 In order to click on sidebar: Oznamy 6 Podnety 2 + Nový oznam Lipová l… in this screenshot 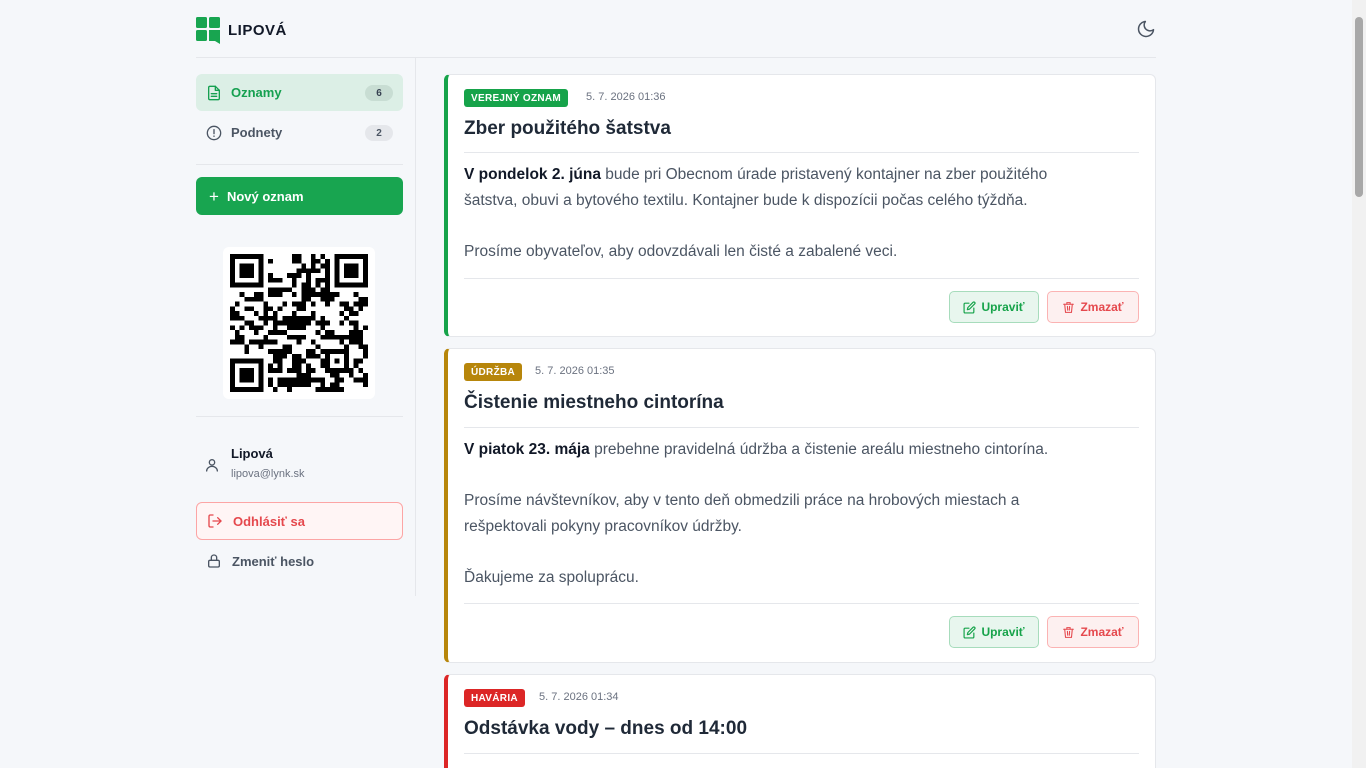, I will do `click(306, 327)`.